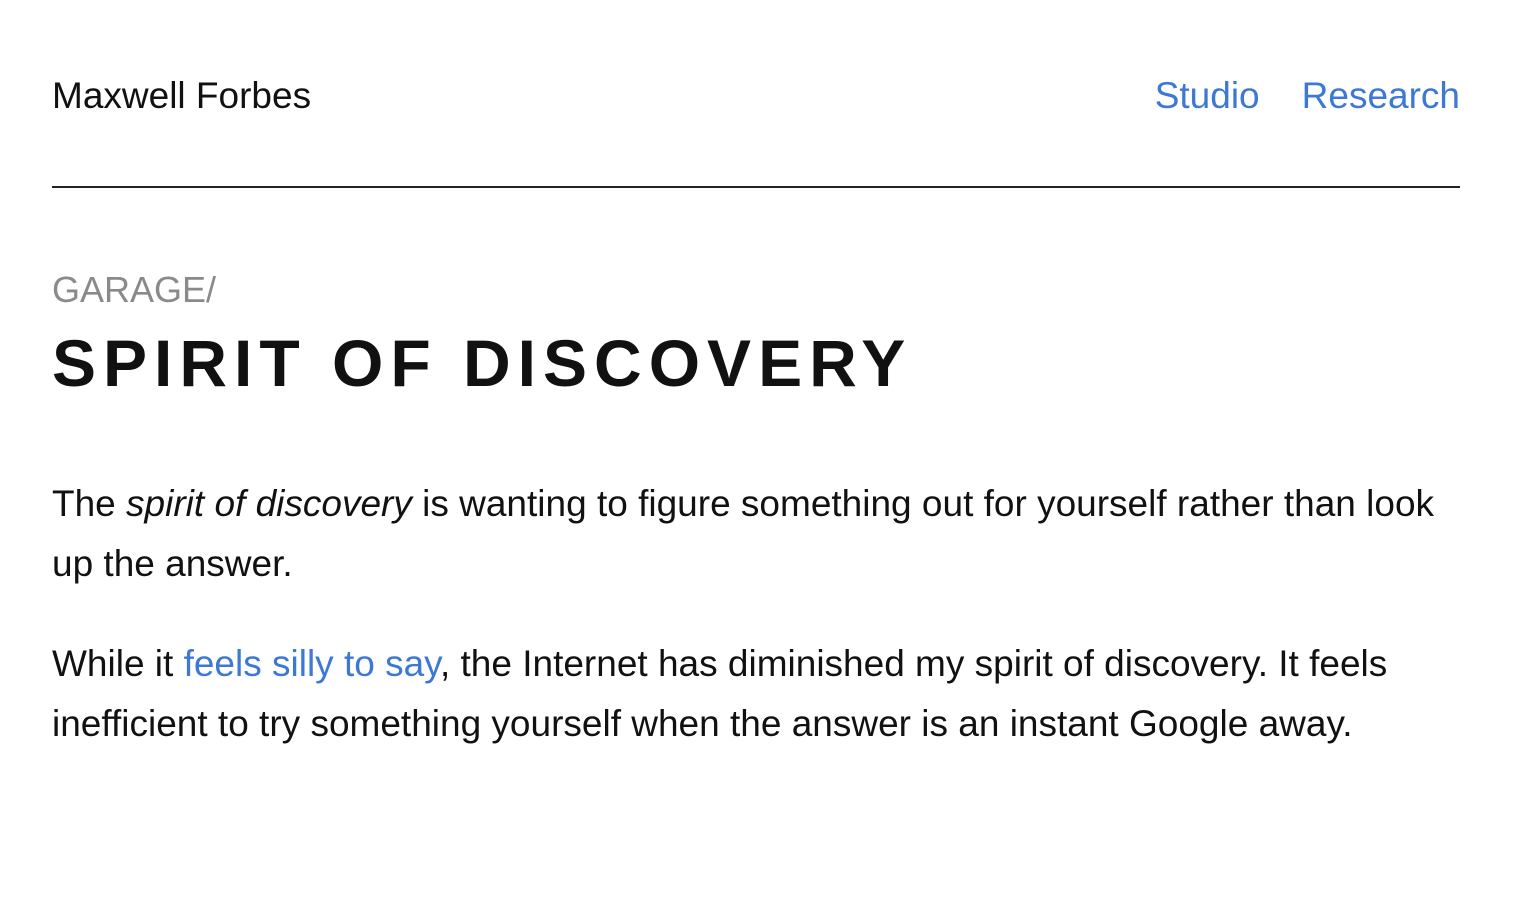 This screenshot has height=914, width=1518. I want to click on paragraph-internet-before: While it, so click(118, 663).